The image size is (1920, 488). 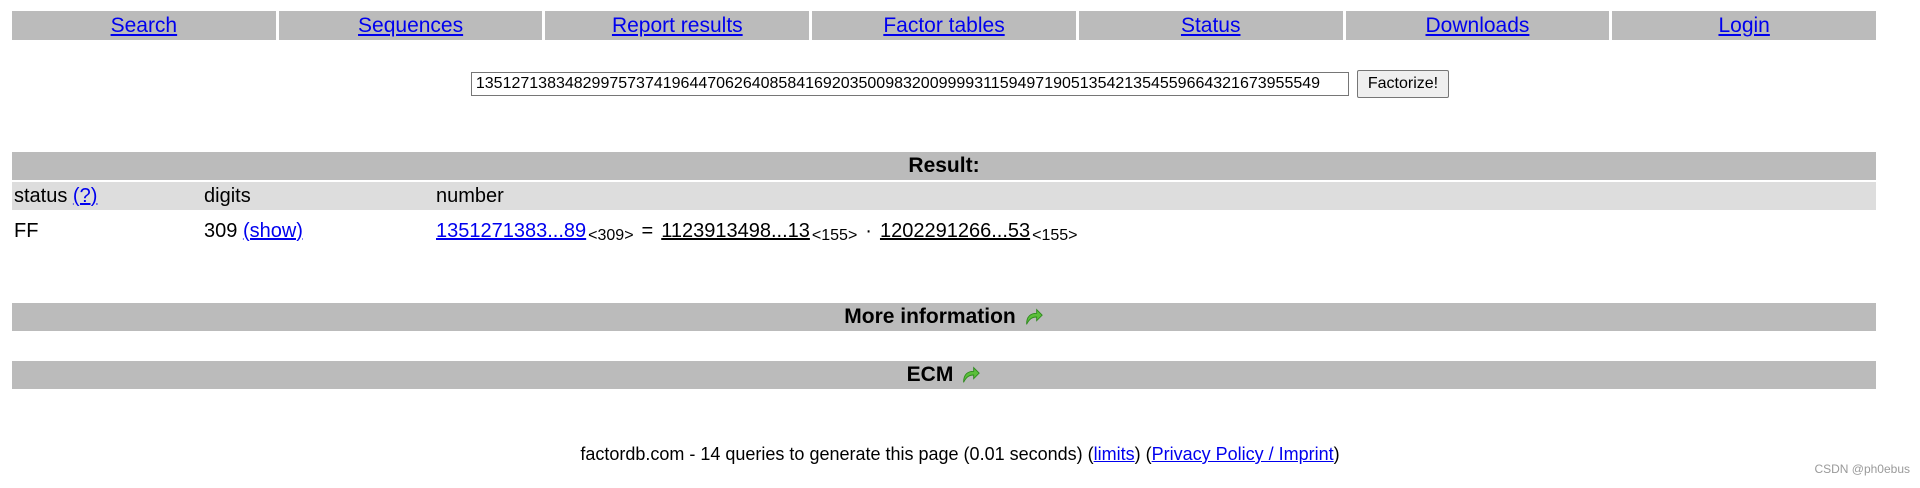 What do you see at coordinates (930, 374) in the screenshot?
I see `ecm-label: ECM` at bounding box center [930, 374].